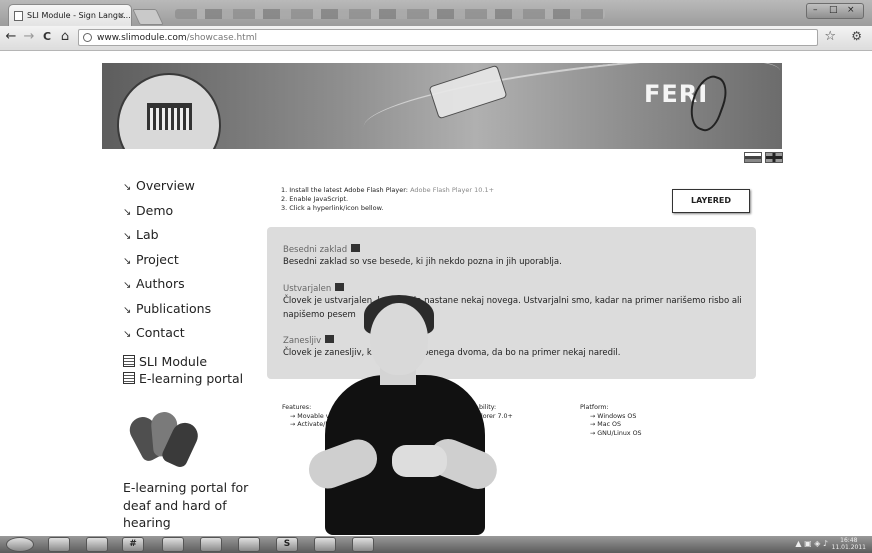  I want to click on platform-item: → Windows OS, so click(613, 416).